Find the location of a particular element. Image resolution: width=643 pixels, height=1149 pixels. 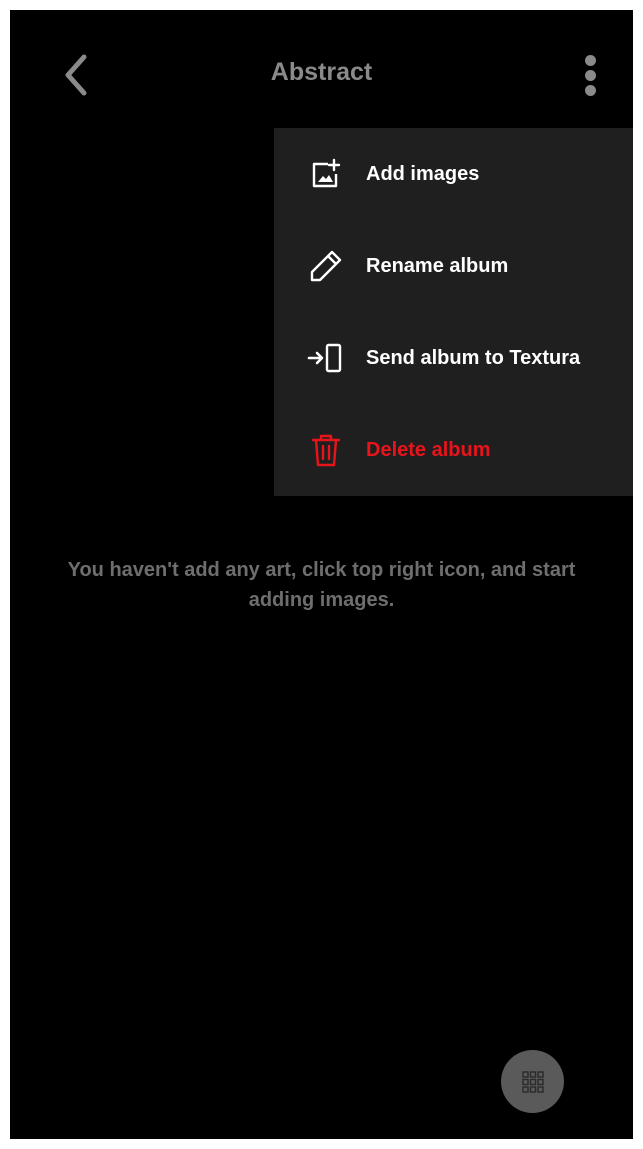

more-options-button is located at coordinates (590, 75).